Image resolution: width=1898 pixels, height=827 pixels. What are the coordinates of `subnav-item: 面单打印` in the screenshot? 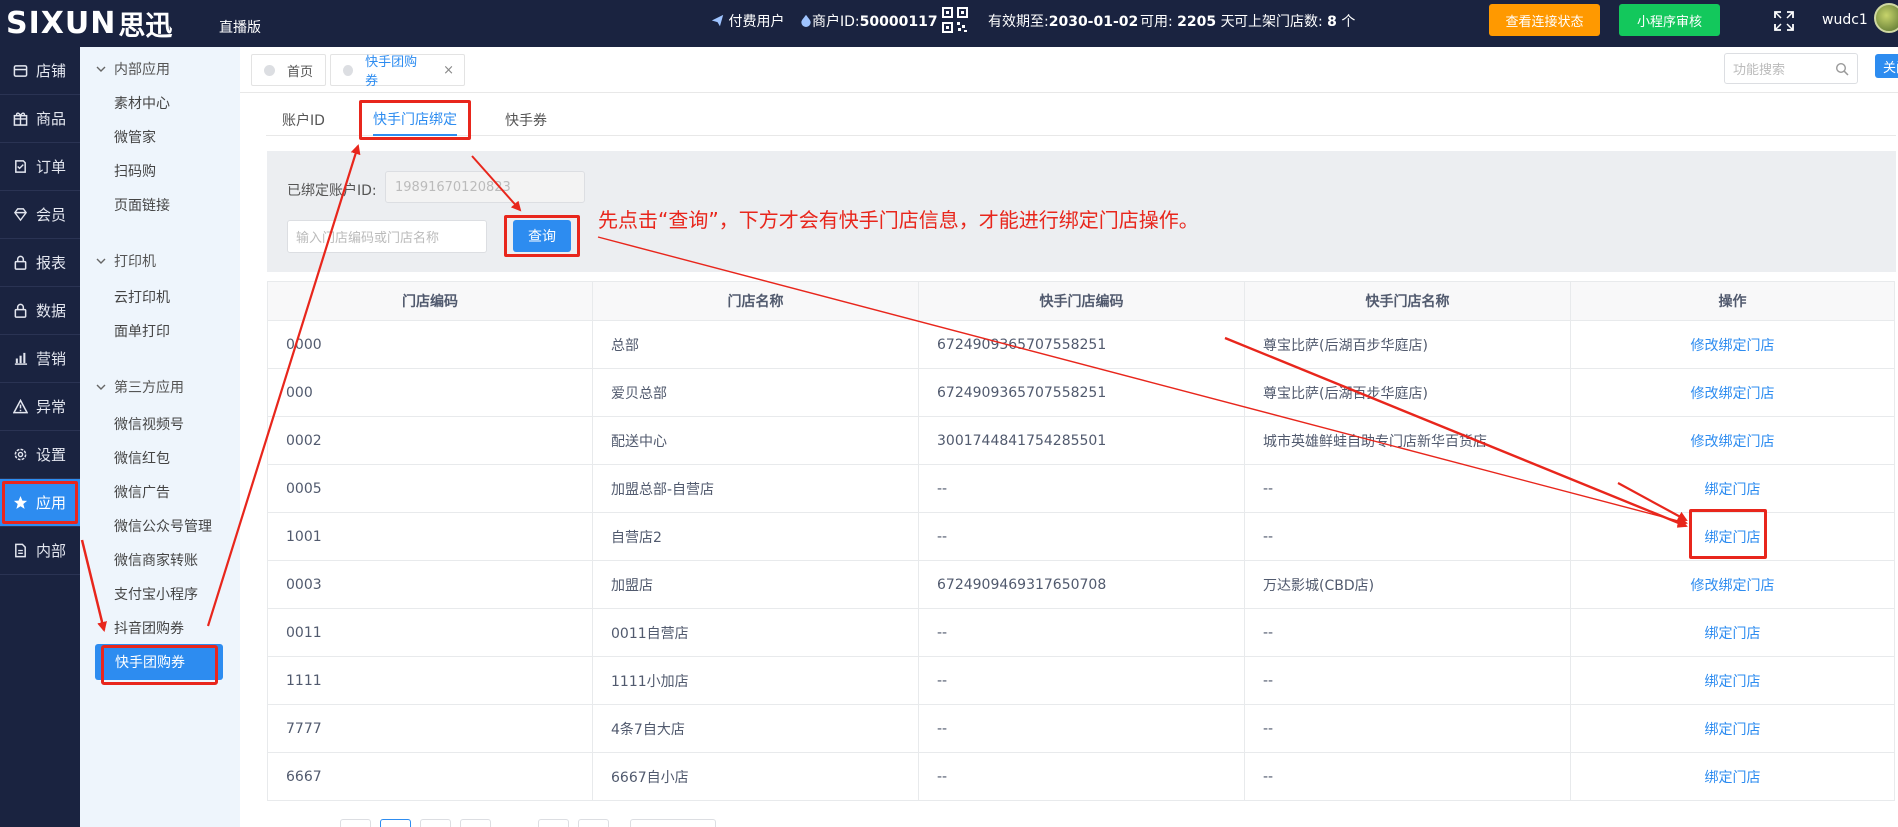 It's located at (142, 331).